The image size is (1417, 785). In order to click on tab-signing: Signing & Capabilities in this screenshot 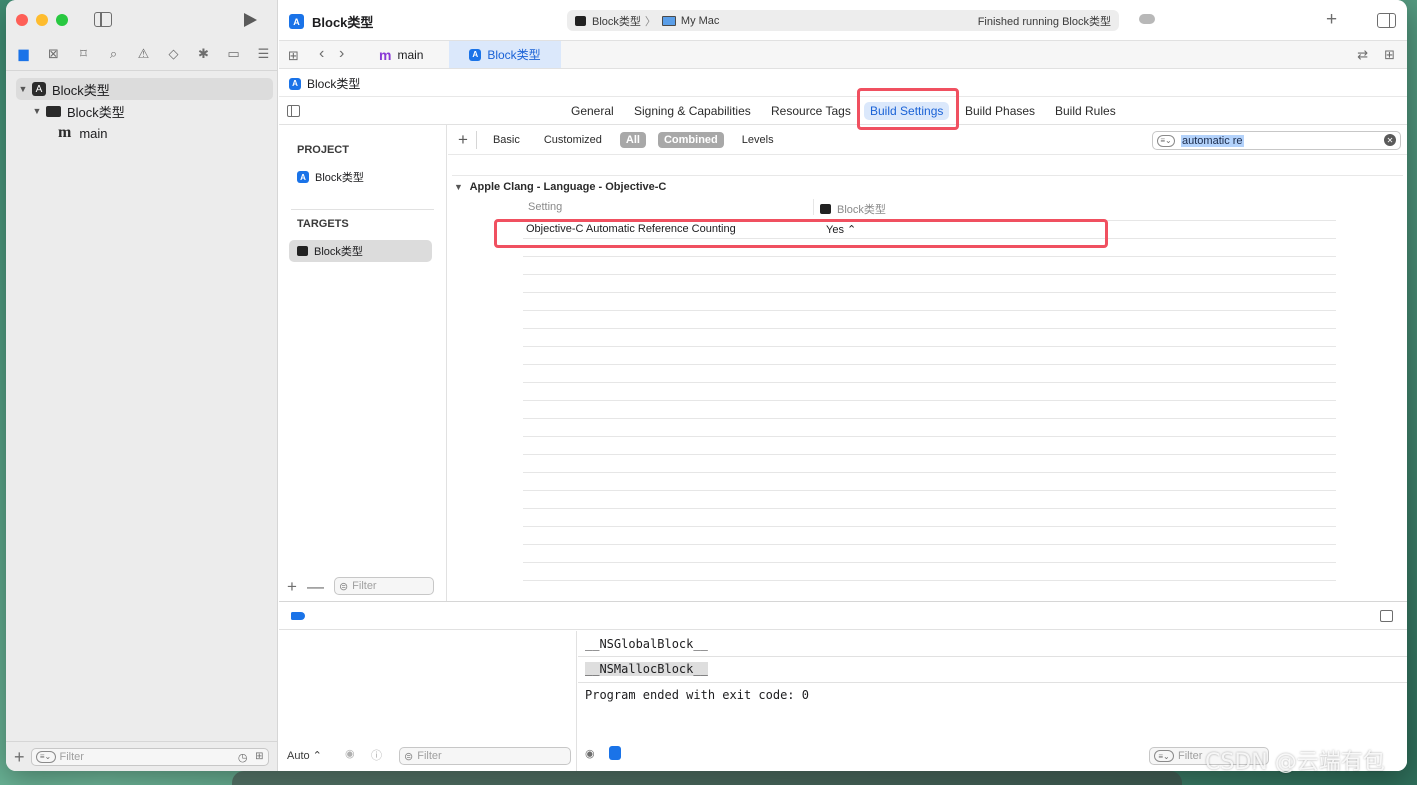, I will do `click(692, 111)`.